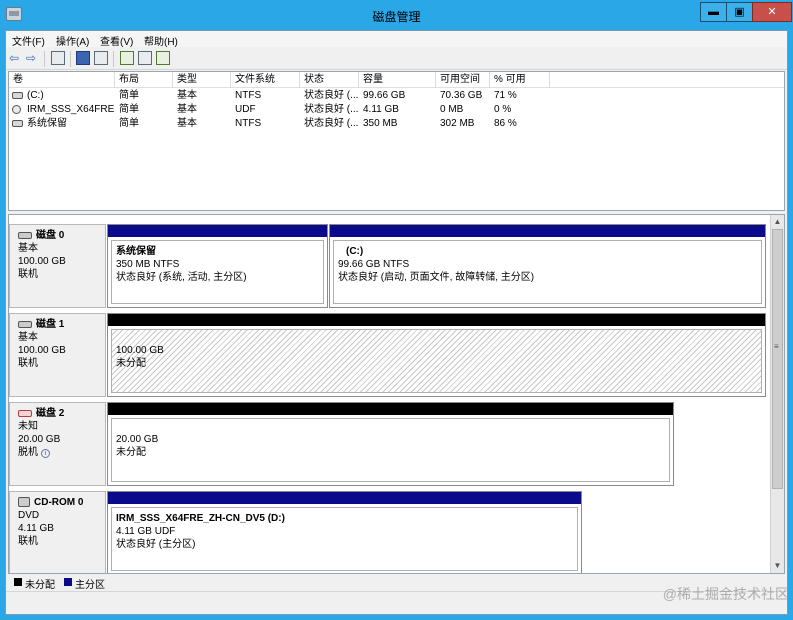 The width and height of the screenshot is (793, 620). I want to click on volume-list-header: 卷 布局 类型 文件系统 状态 容量 可用空间 % 可用, so click(396, 80).